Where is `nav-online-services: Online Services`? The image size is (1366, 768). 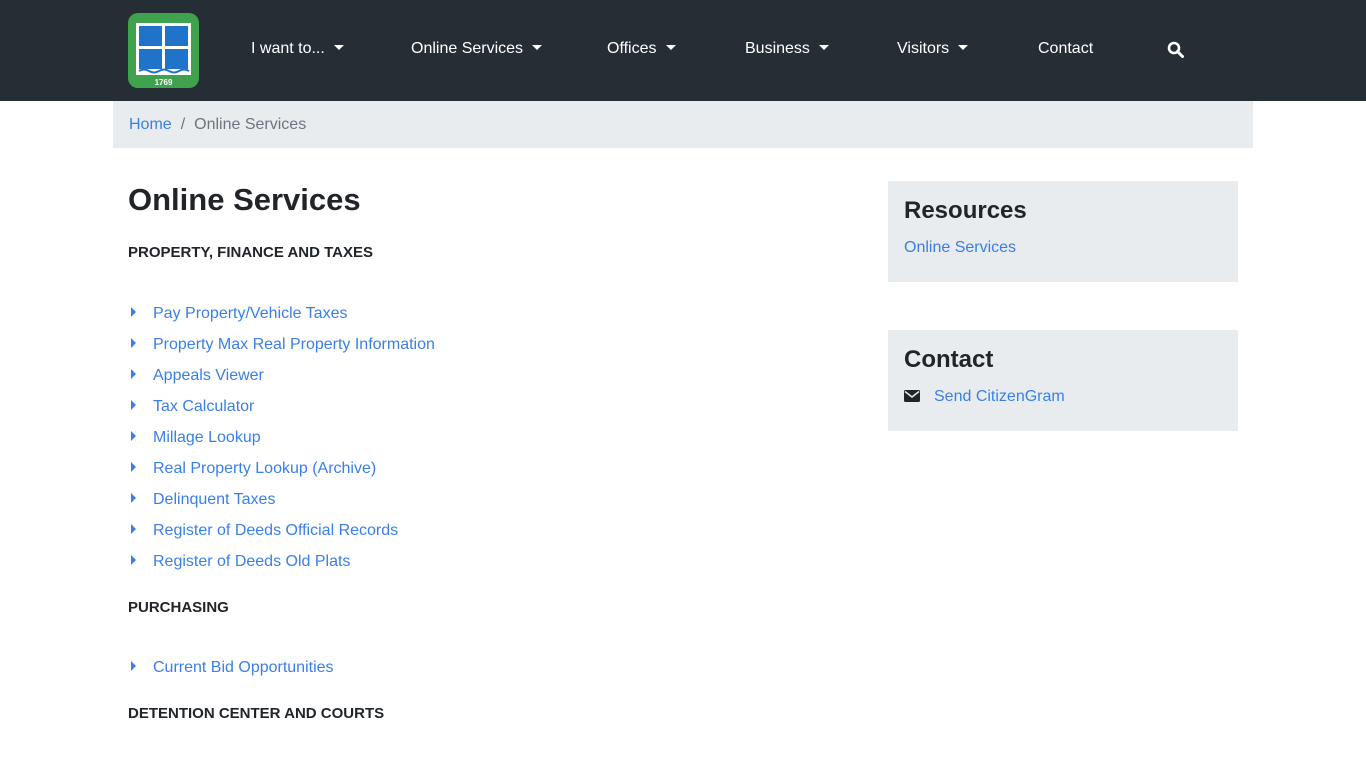
nav-online-services: Online Services is located at coordinates (477, 49).